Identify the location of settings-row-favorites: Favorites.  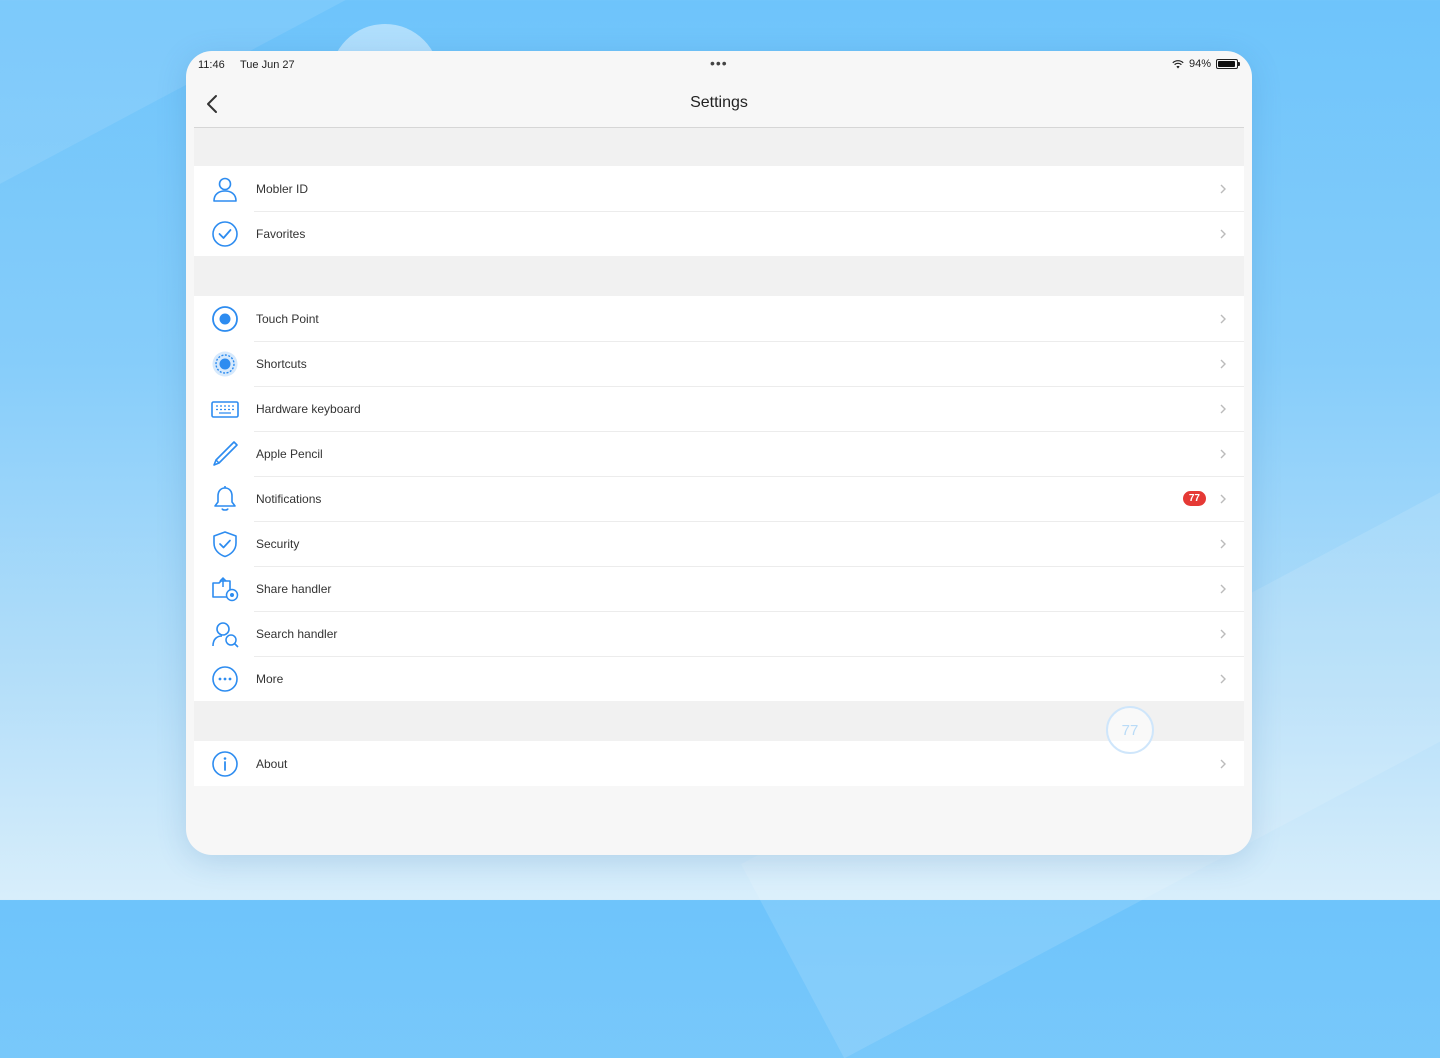
(719, 233).